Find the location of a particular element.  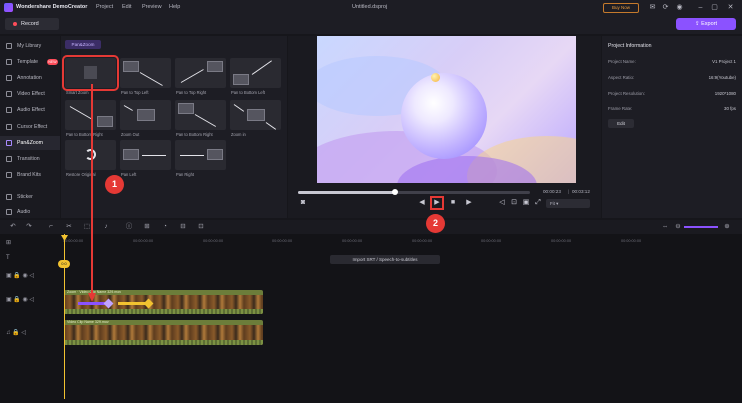

step-badge-1: 1 is located at coordinates (114, 184).